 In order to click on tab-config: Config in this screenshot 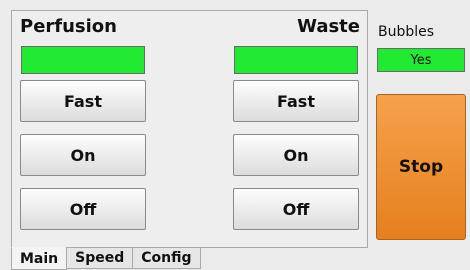, I will do `click(166, 258)`.